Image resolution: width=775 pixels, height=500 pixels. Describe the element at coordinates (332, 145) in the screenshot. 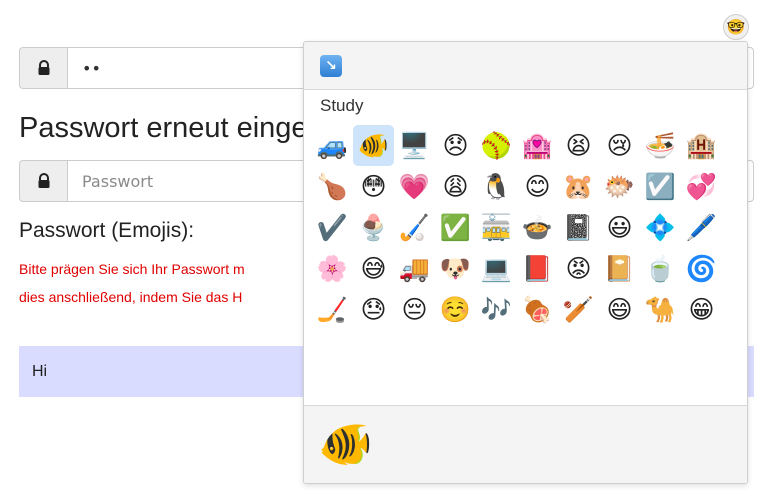

I see `emoji-cell: 🚙` at that location.